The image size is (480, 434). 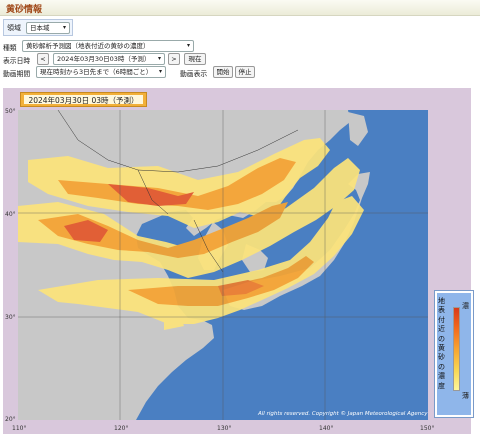 I want to click on lon-label: 120°, so click(x=121, y=428).